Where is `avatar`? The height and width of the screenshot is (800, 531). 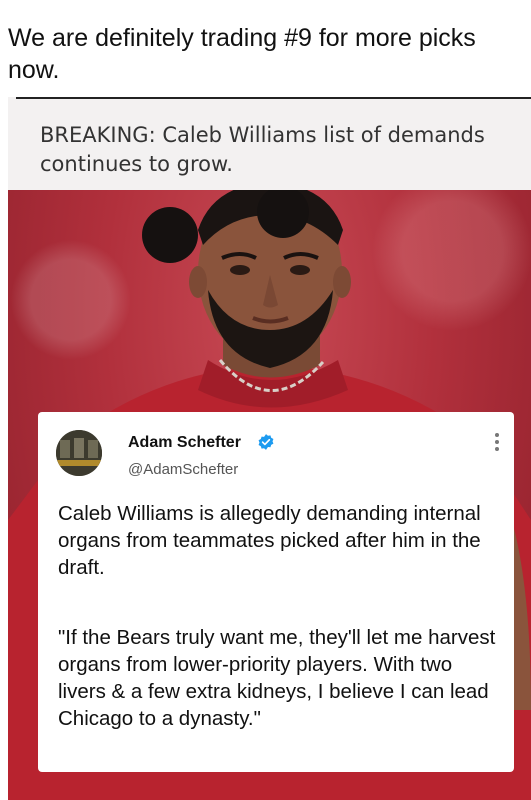 avatar is located at coordinates (79, 453).